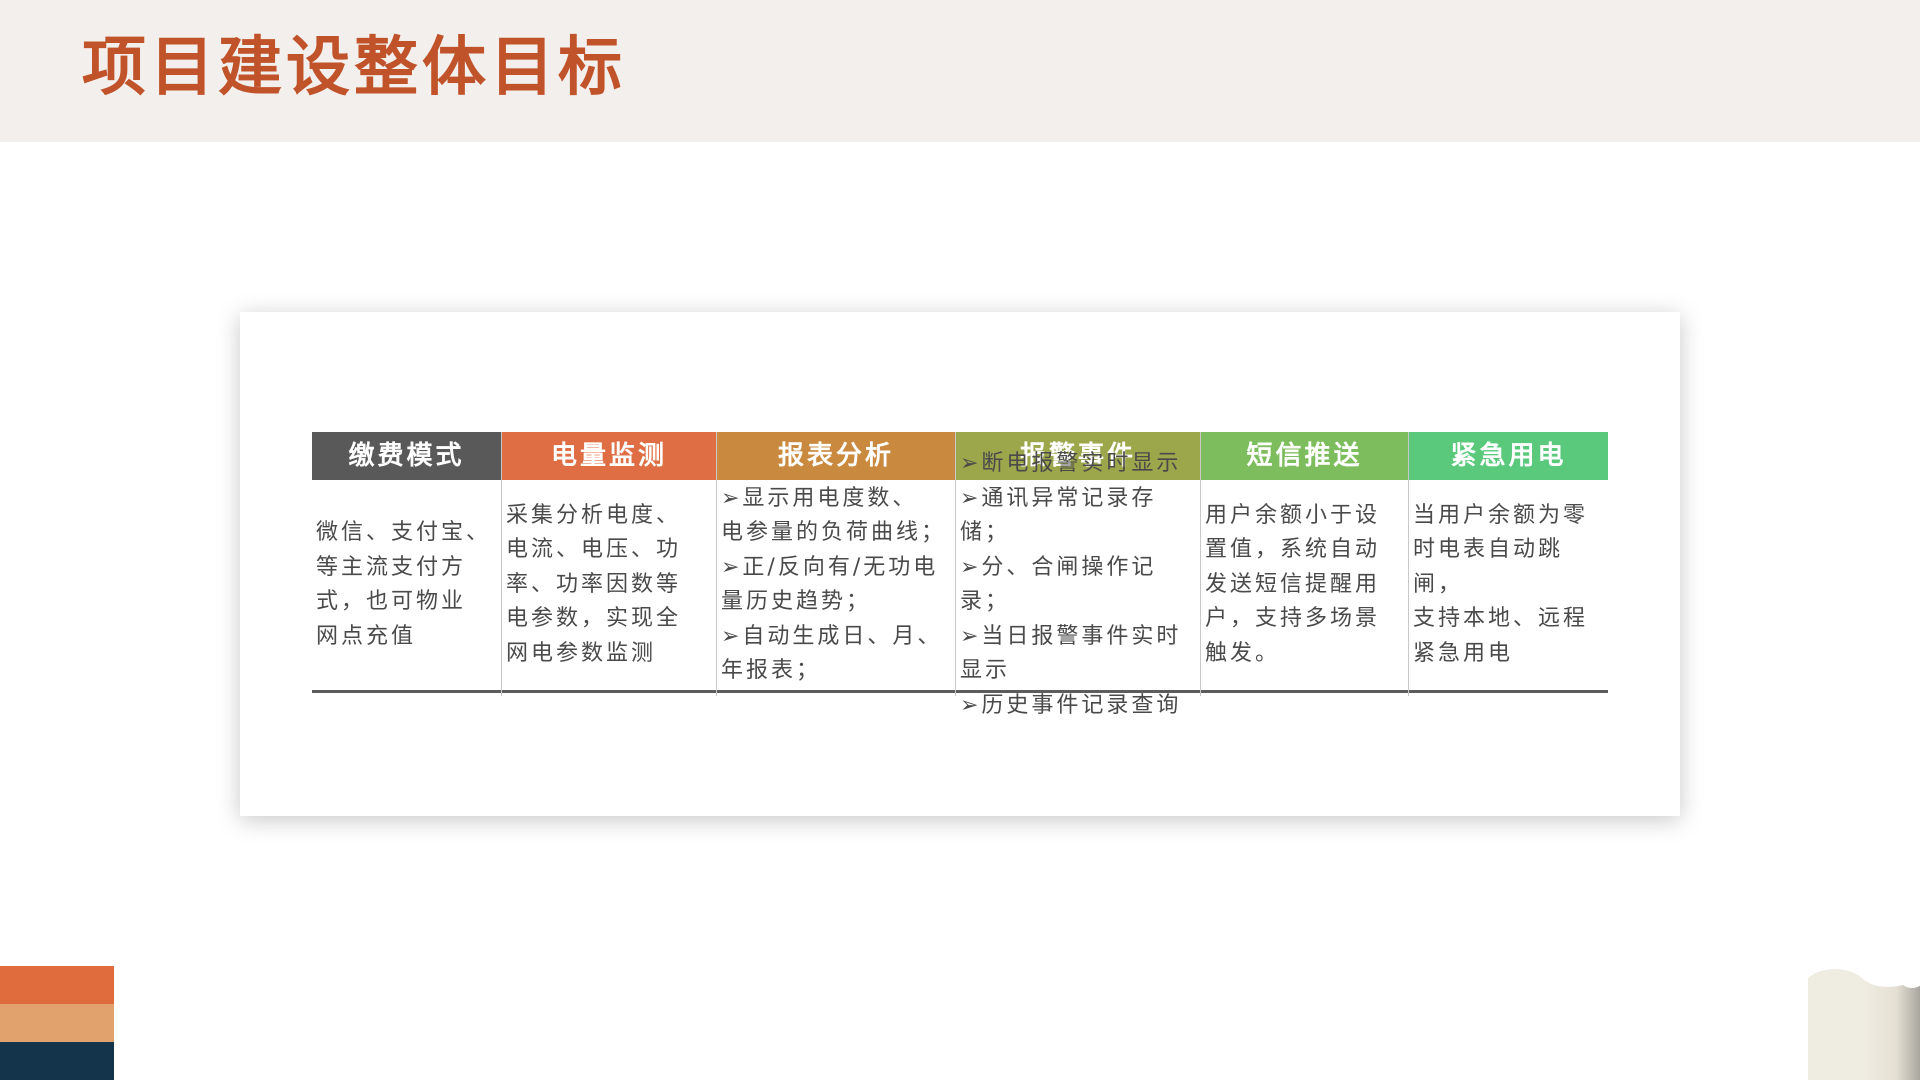 The image size is (1920, 1080). I want to click on scroll-icon, so click(1864, 1024).